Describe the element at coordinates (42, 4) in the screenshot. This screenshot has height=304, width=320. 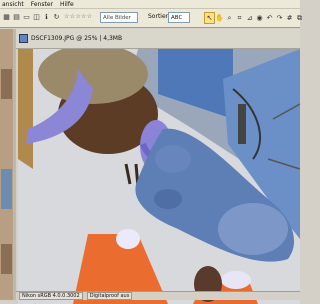
I see `menu-fenster: Fenster` at that location.